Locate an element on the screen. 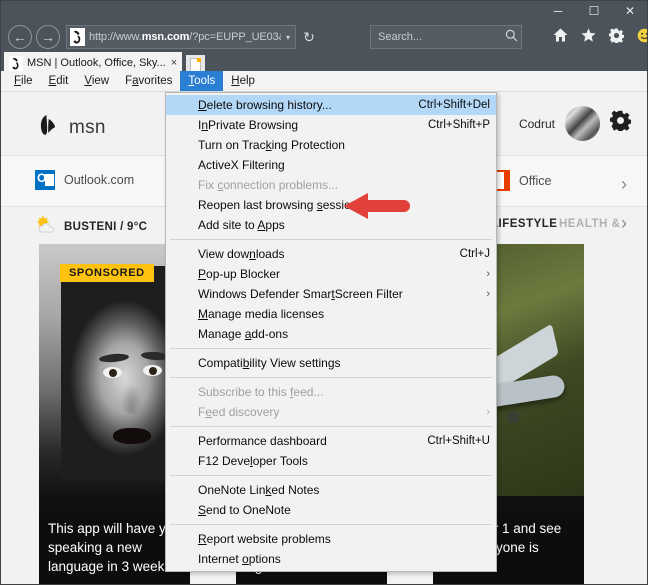  woman-face-photo is located at coordinates (120, 373).